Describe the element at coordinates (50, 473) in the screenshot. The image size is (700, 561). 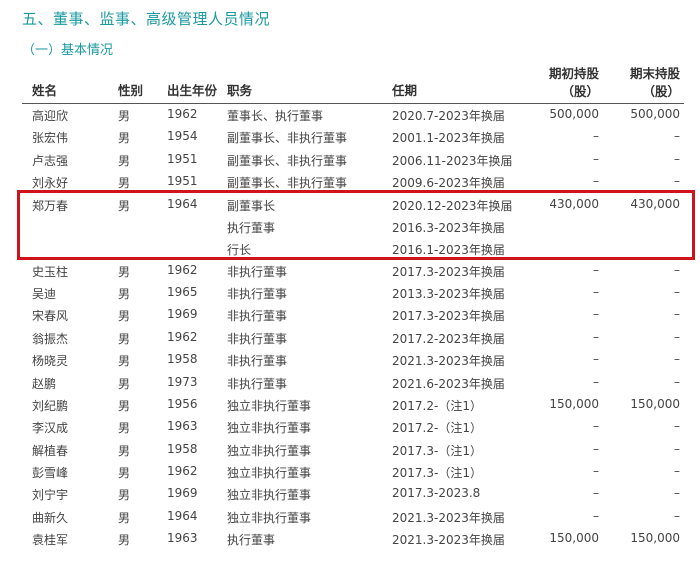
I see `cell-name: 彭雪峰` at that location.